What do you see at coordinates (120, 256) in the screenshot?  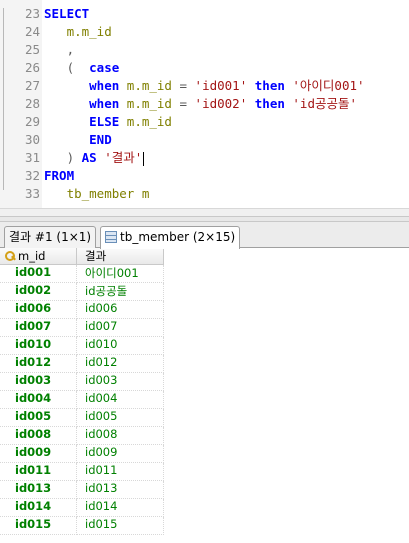 I see `column-header-result: 결과` at bounding box center [120, 256].